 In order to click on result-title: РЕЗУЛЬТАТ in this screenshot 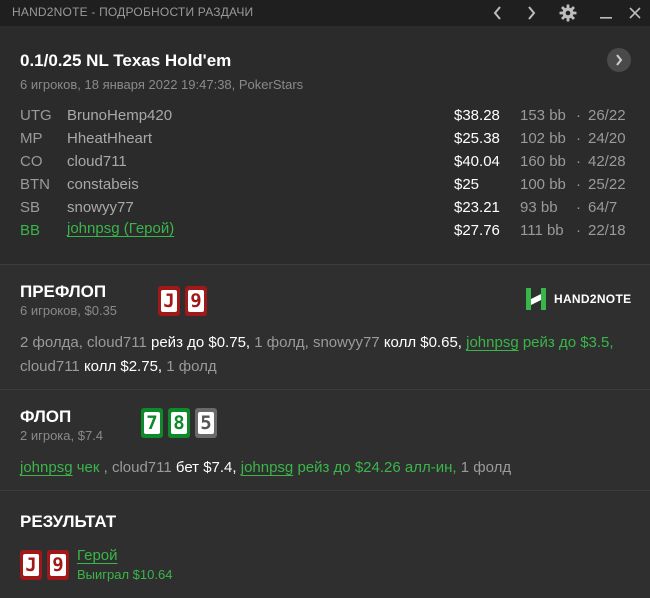, I will do `click(68, 521)`.